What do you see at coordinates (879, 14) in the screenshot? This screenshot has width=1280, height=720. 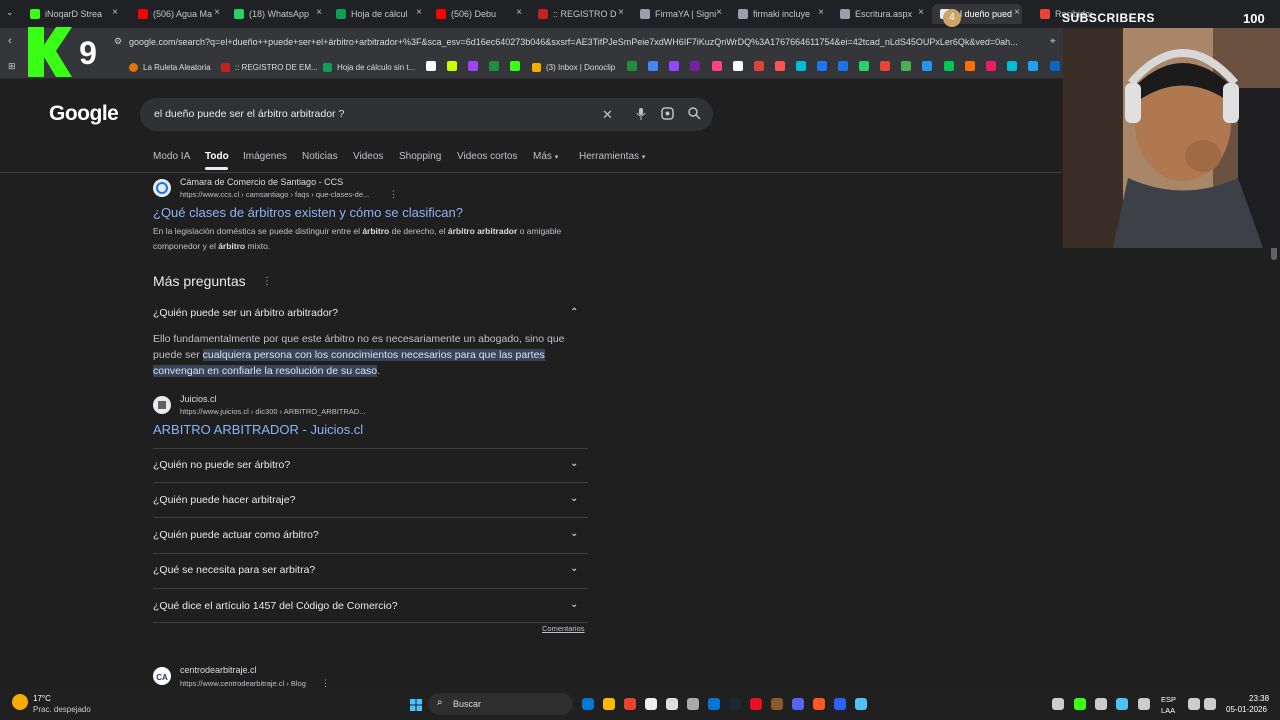 I see `browser-tab: Escritura.aspx ×` at bounding box center [879, 14].